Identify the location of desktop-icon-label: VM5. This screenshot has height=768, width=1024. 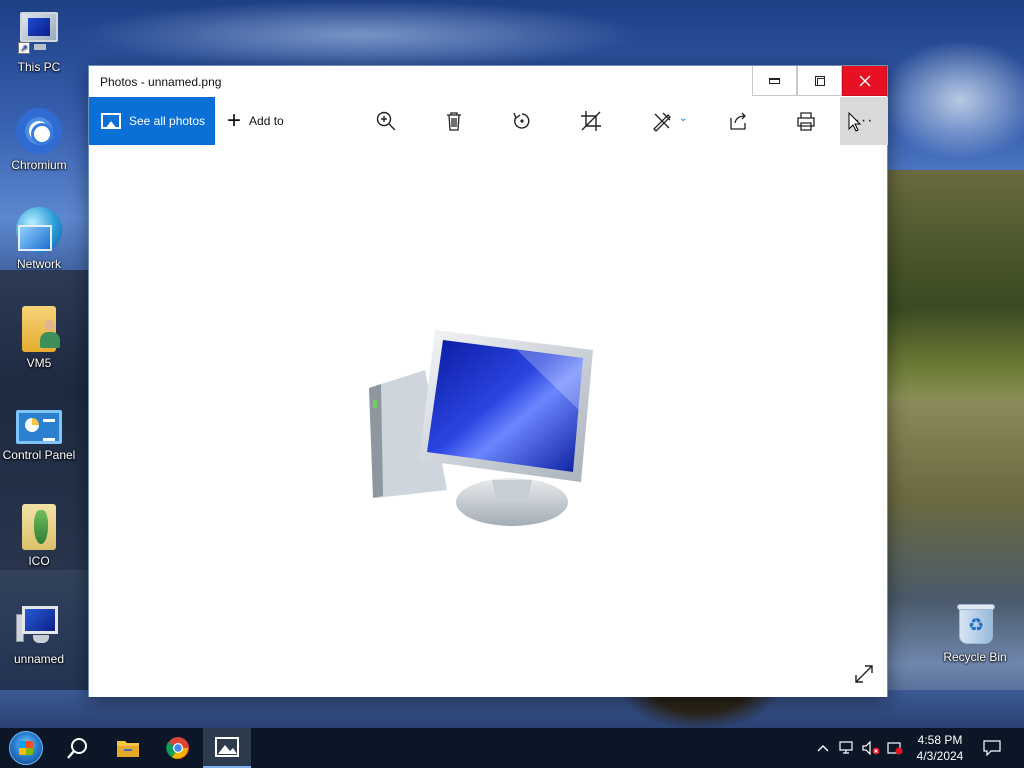
(39, 363).